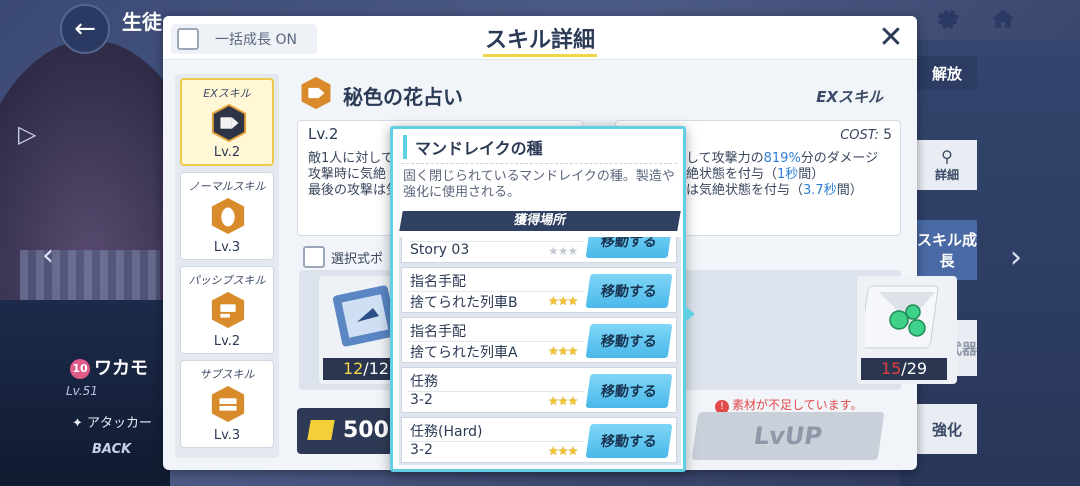 Image resolution: width=1080 pixels, height=486 pixels. I want to click on gear-icon, so click(947, 19).